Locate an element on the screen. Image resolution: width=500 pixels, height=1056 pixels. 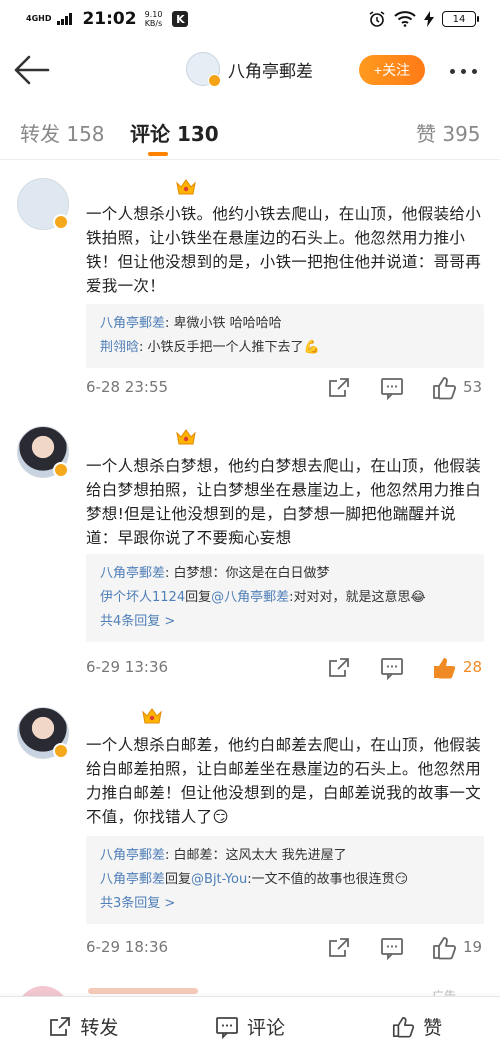
like-label: 赞 is located at coordinates (433, 1028).